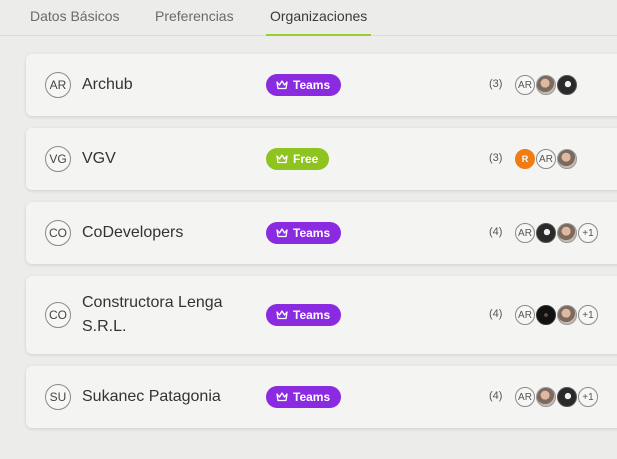 This screenshot has height=459, width=617. Describe the element at coordinates (58, 159) in the screenshot. I see `org-avatar: VG` at that location.